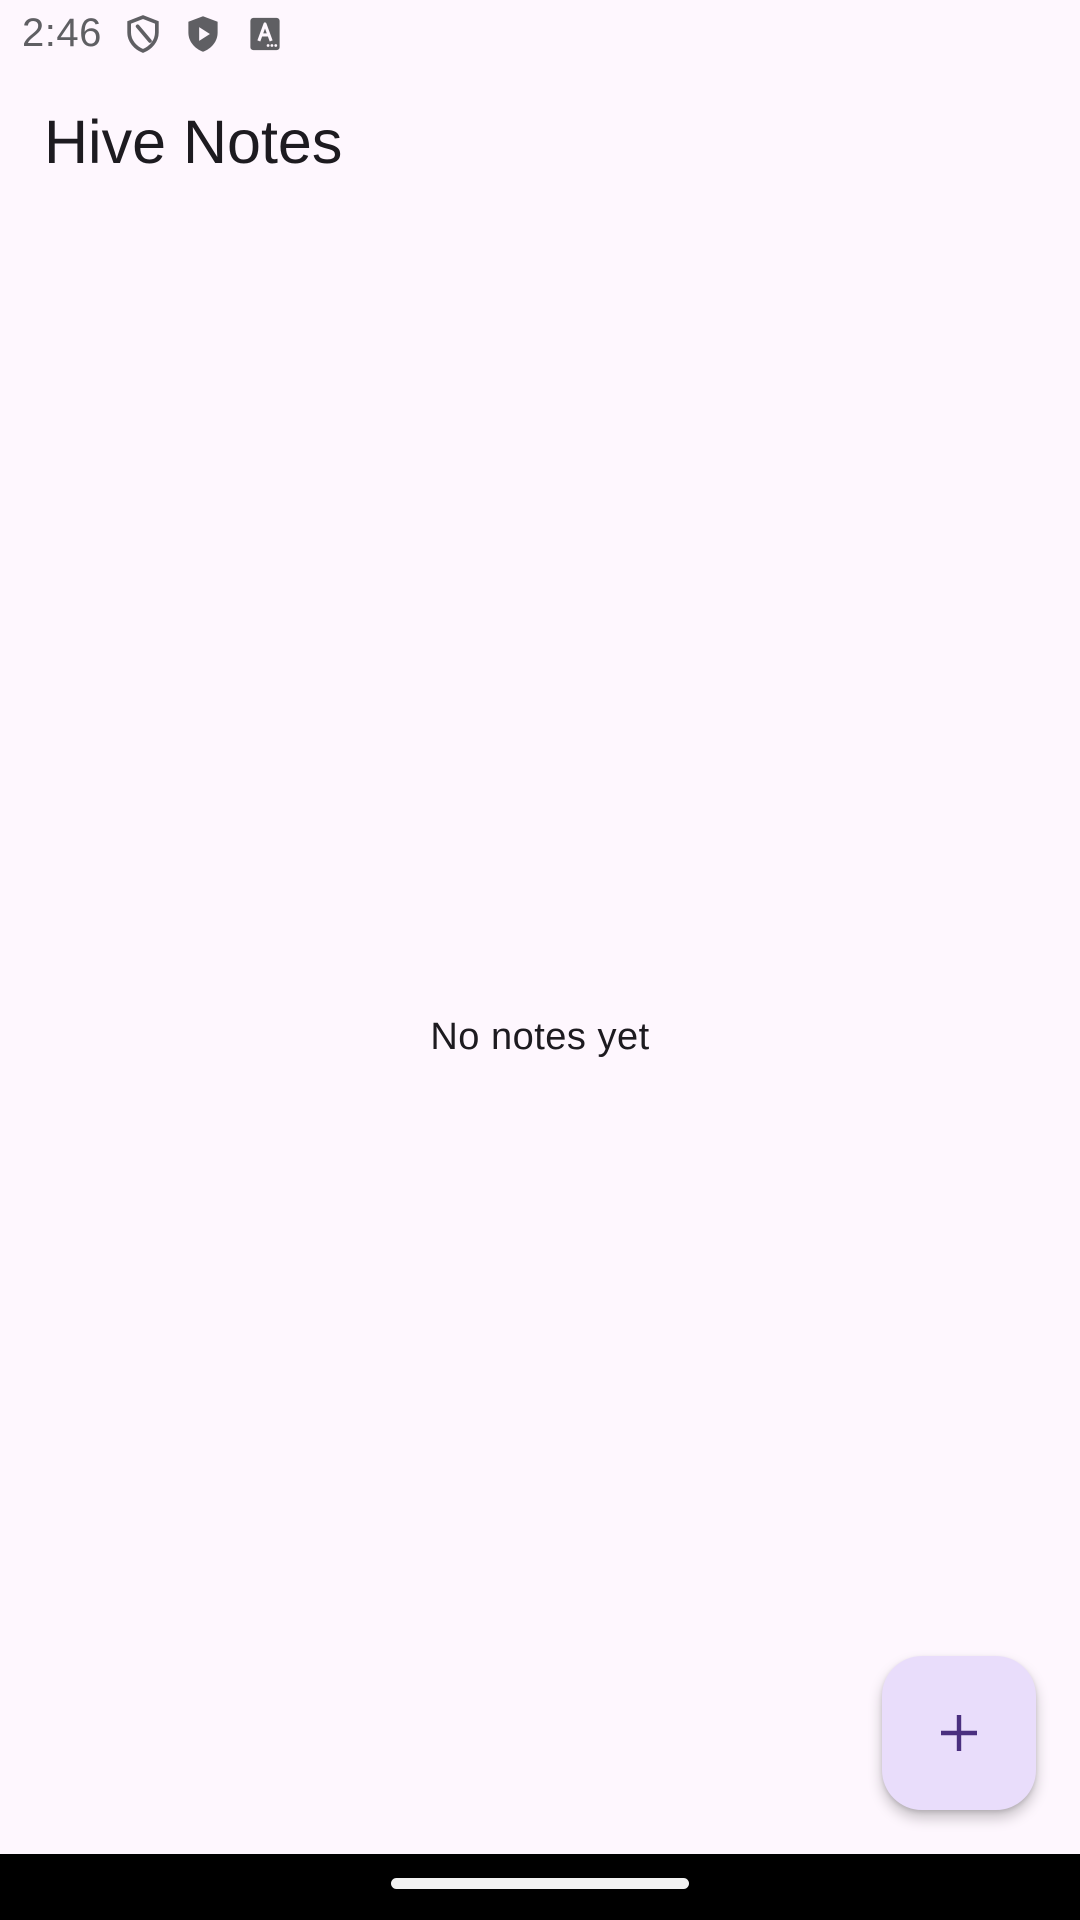 This screenshot has width=1080, height=1920. What do you see at coordinates (203, 34) in the screenshot?
I see `play-shield-icon` at bounding box center [203, 34].